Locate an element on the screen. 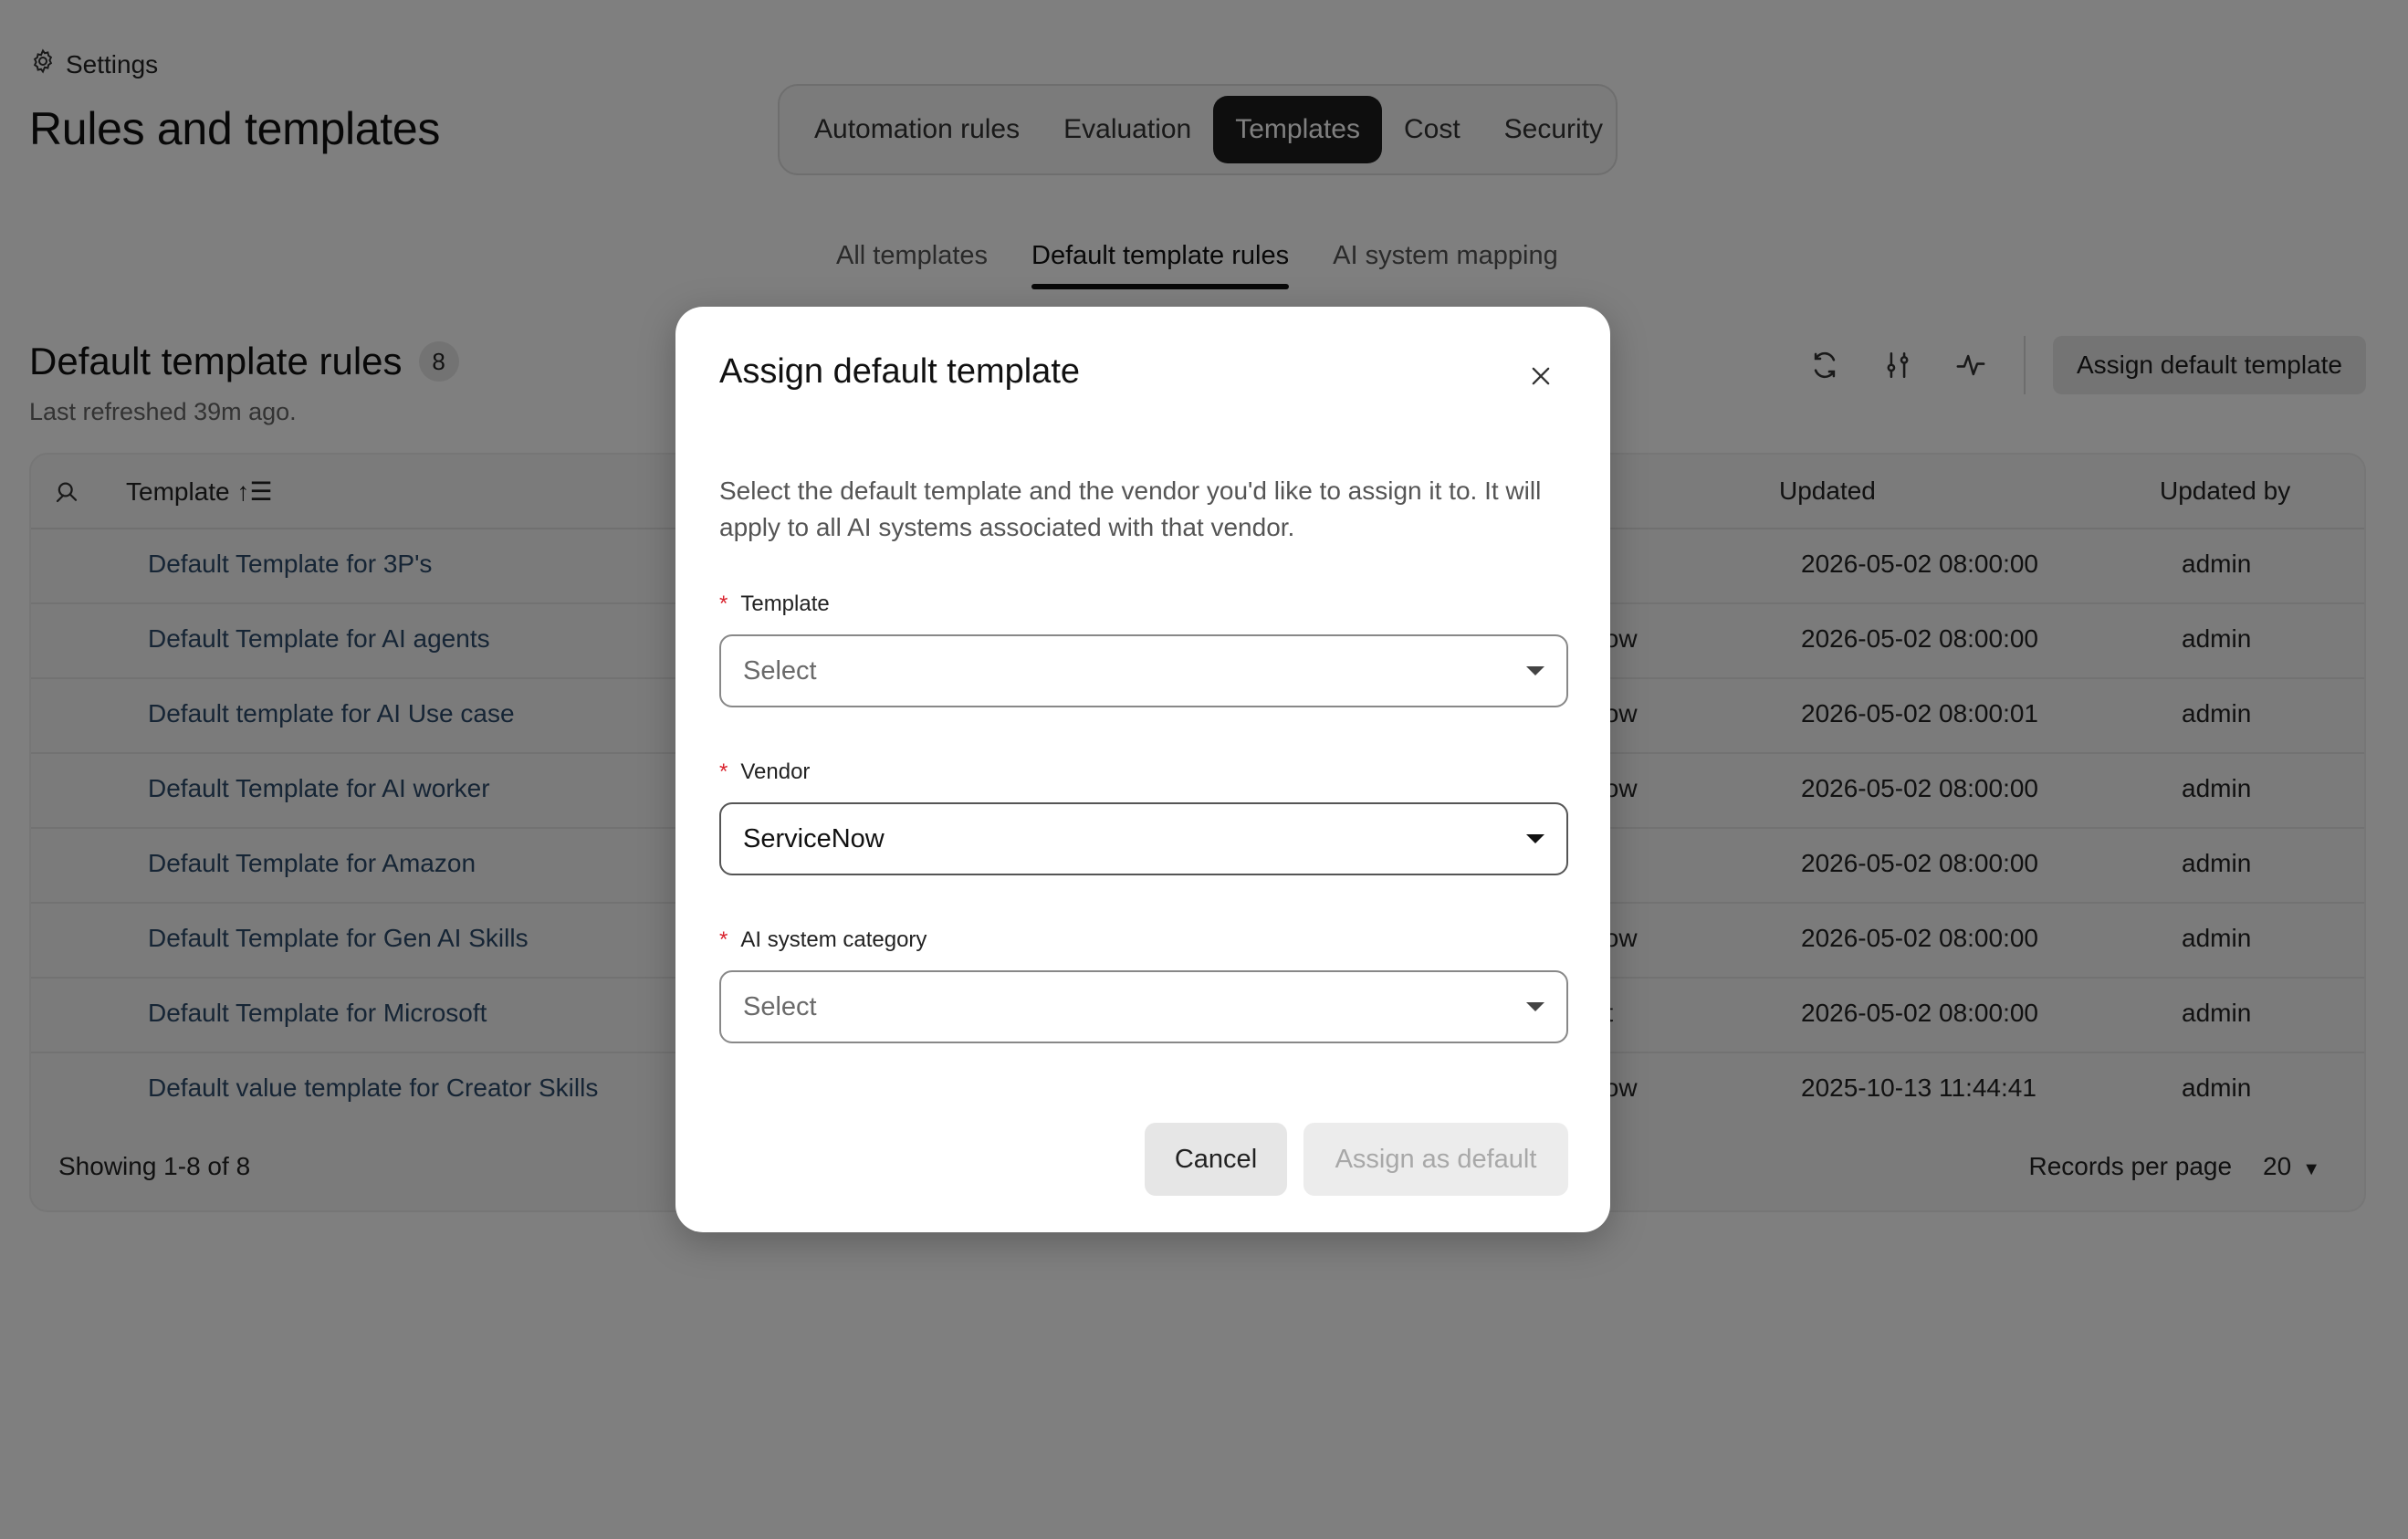 This screenshot has height=1539, width=2408. template-select-value: Select is located at coordinates (780, 670).